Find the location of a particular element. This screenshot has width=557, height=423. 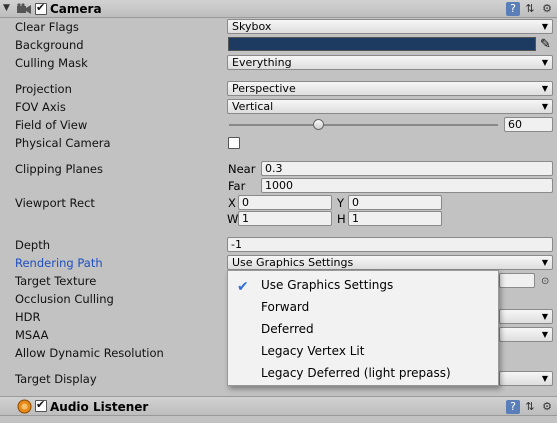

audio-listener-component-header: Audio Listener ? ⇅ ⚙ is located at coordinates (278, 406).